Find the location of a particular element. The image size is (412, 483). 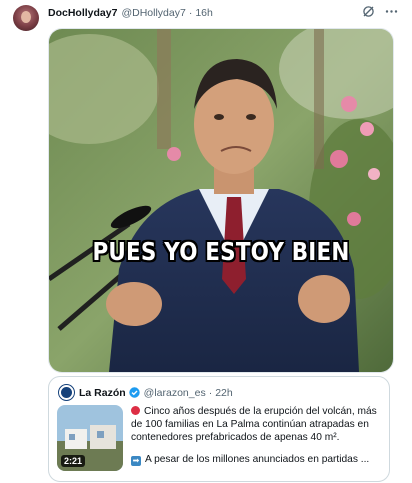

verified-badge-icon is located at coordinates (134, 392).